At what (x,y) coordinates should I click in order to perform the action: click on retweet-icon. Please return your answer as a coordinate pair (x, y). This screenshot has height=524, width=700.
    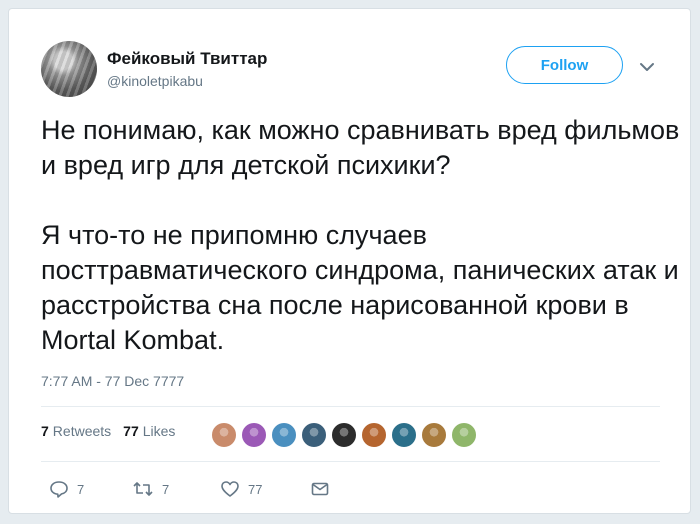
    Looking at the image, I should click on (143, 489).